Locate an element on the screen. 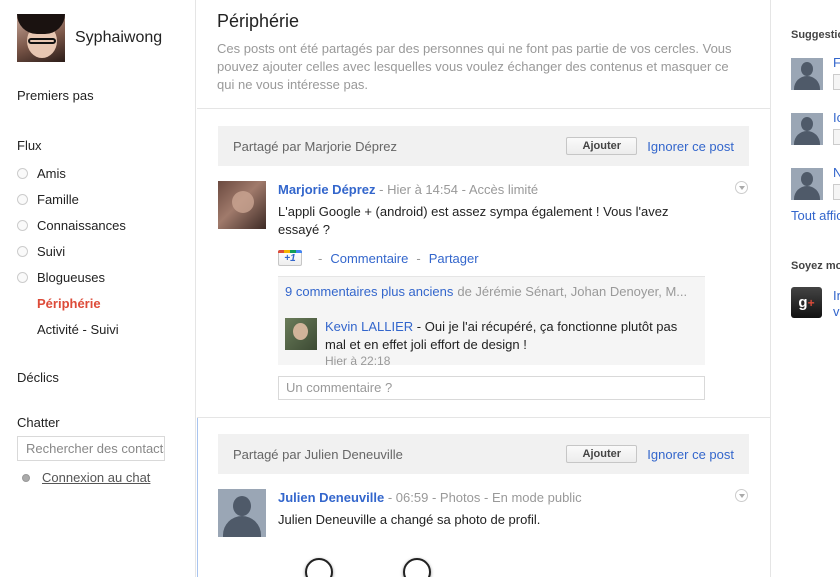 Image resolution: width=840 pixels, height=577 pixels. profile-link: Syphaiwong is located at coordinates (89, 38).